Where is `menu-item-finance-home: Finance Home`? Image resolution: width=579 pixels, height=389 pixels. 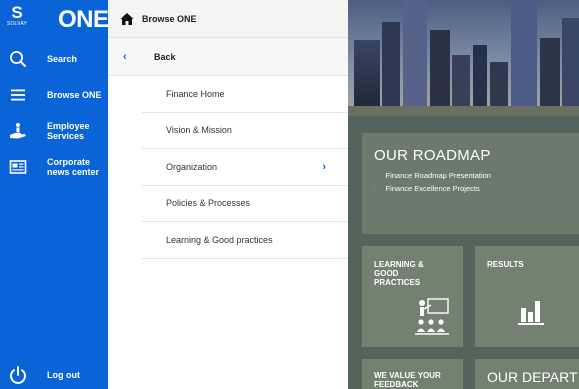
menu-item-finance-home: Finance Home is located at coordinates (245, 94).